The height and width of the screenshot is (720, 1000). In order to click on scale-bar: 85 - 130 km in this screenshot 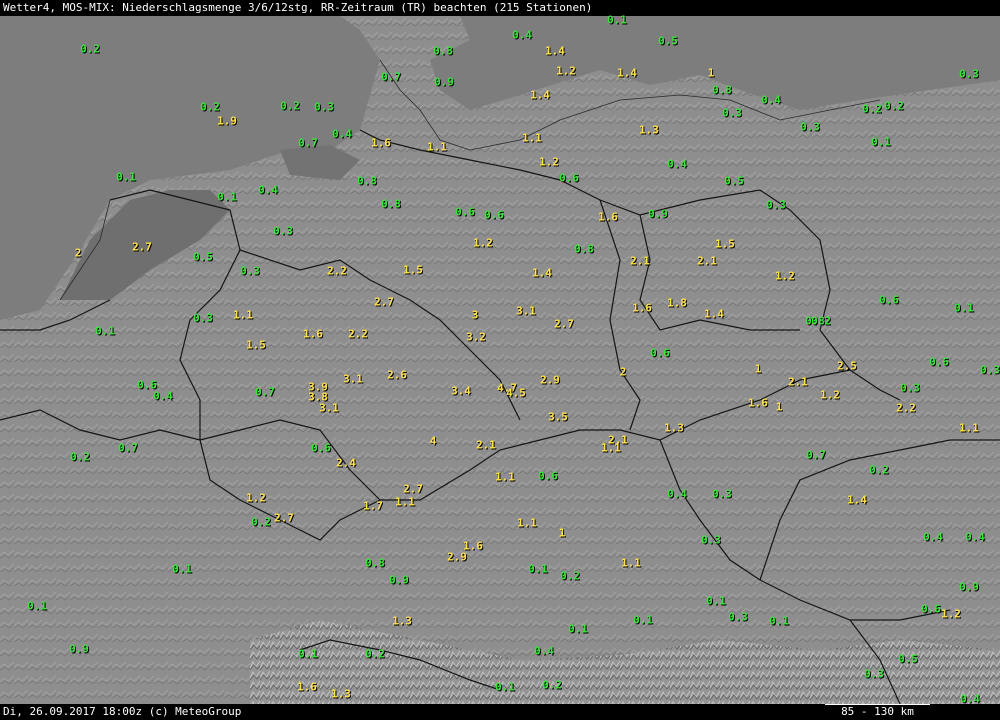, I will do `click(877, 711)`.